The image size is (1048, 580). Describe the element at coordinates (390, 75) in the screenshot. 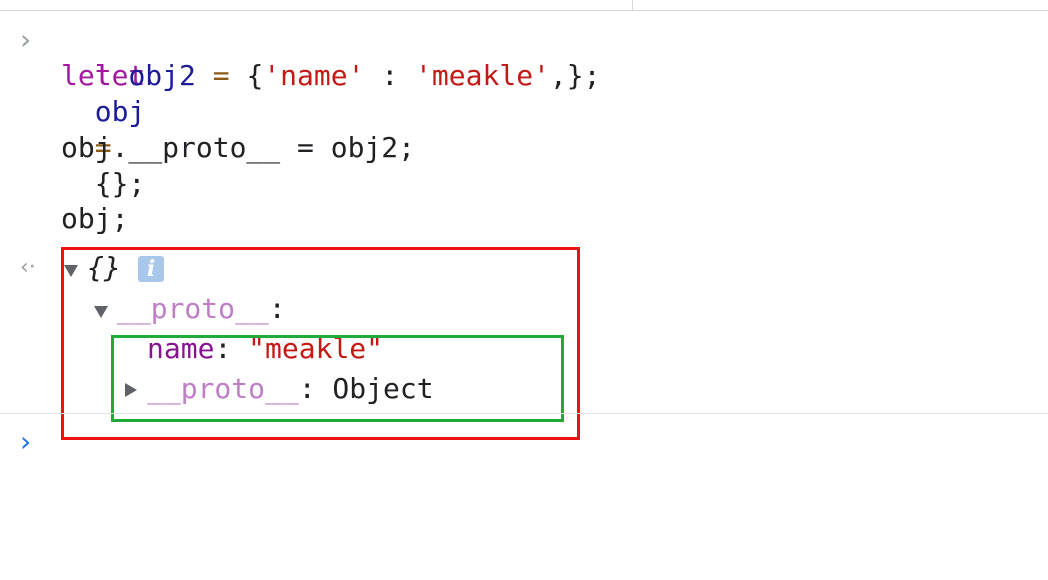

I see `colon: :` at that location.